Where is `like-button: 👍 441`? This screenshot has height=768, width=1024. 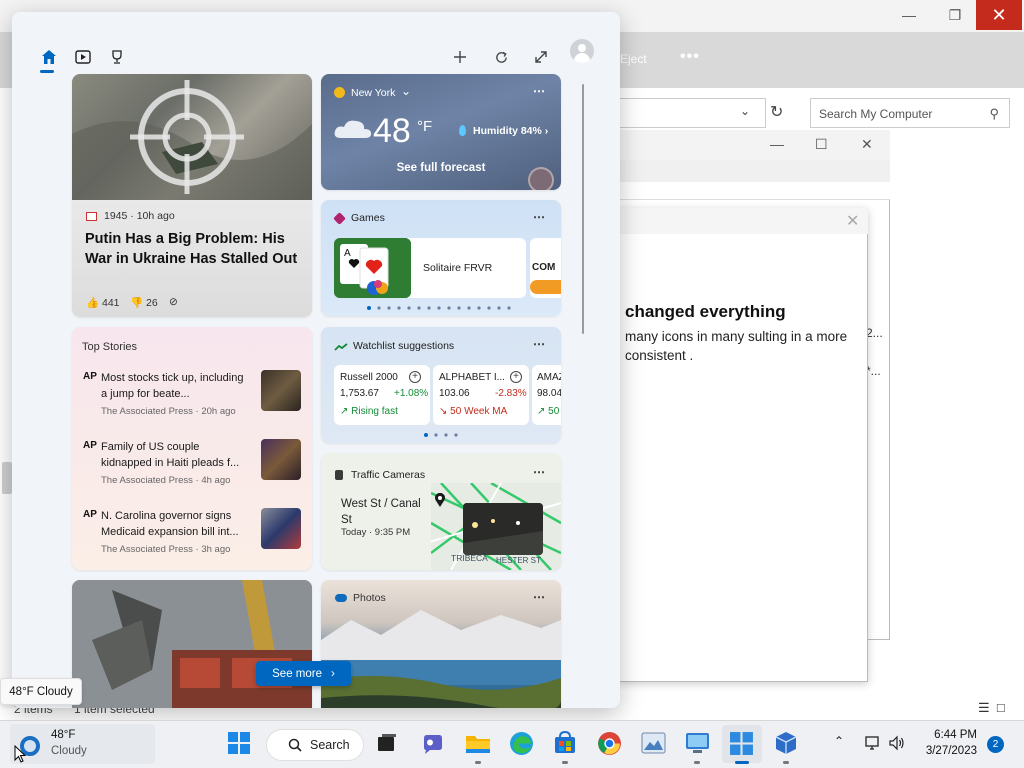 like-button: 👍 441 is located at coordinates (103, 302).